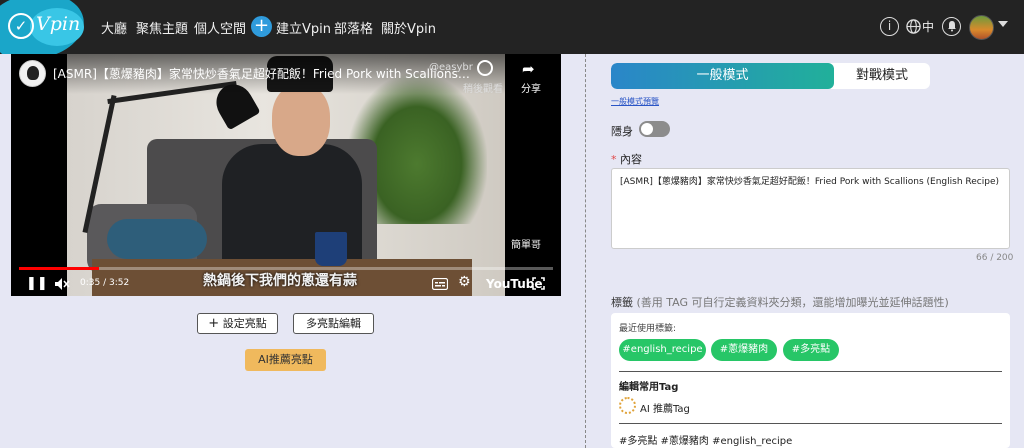 Image resolution: width=1024 pixels, height=448 pixels. Describe the element at coordinates (811, 350) in the screenshot. I see `tag-chip: #多亮點` at that location.